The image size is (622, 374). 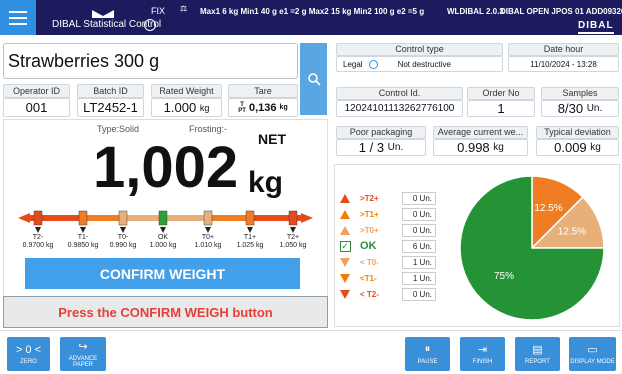 I want to click on report-icon: ▤, so click(x=537, y=350).